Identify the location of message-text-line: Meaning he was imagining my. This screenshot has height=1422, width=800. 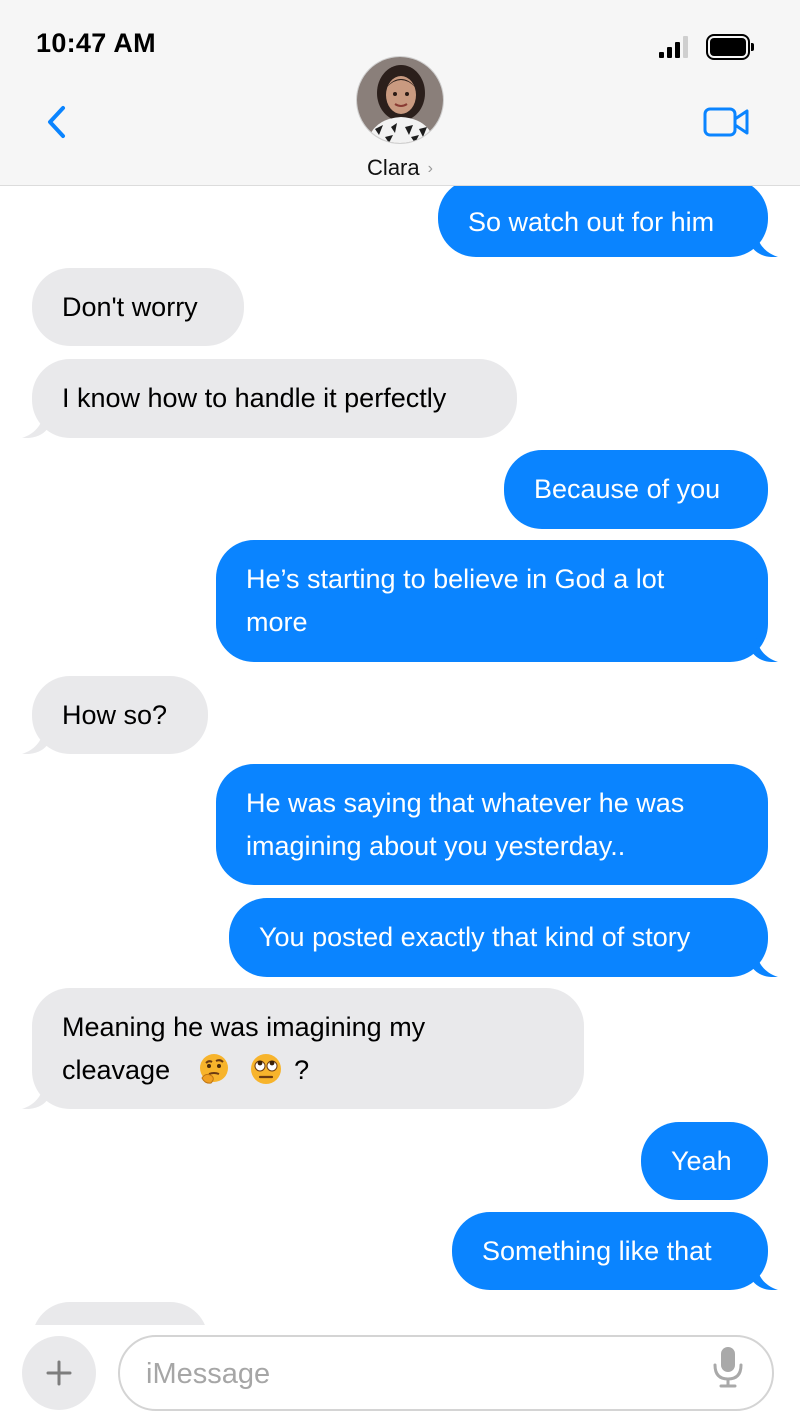
(244, 1027).